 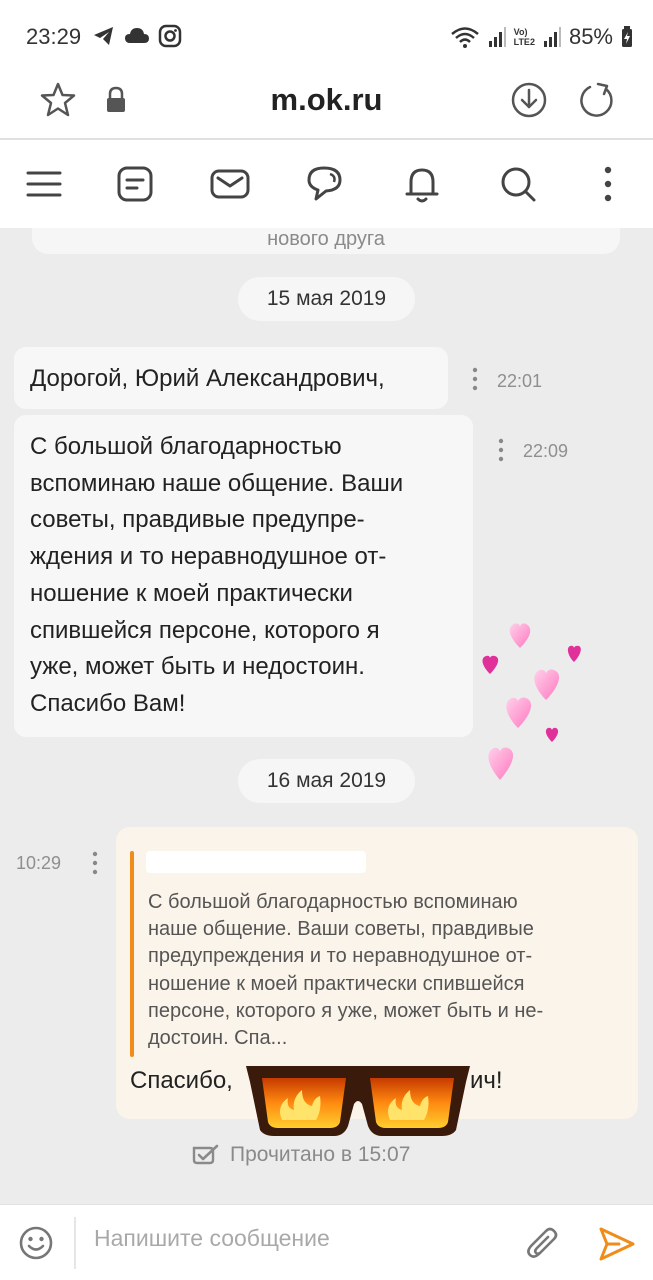 I want to click on emoji-icon, so click(x=36, y=1243).